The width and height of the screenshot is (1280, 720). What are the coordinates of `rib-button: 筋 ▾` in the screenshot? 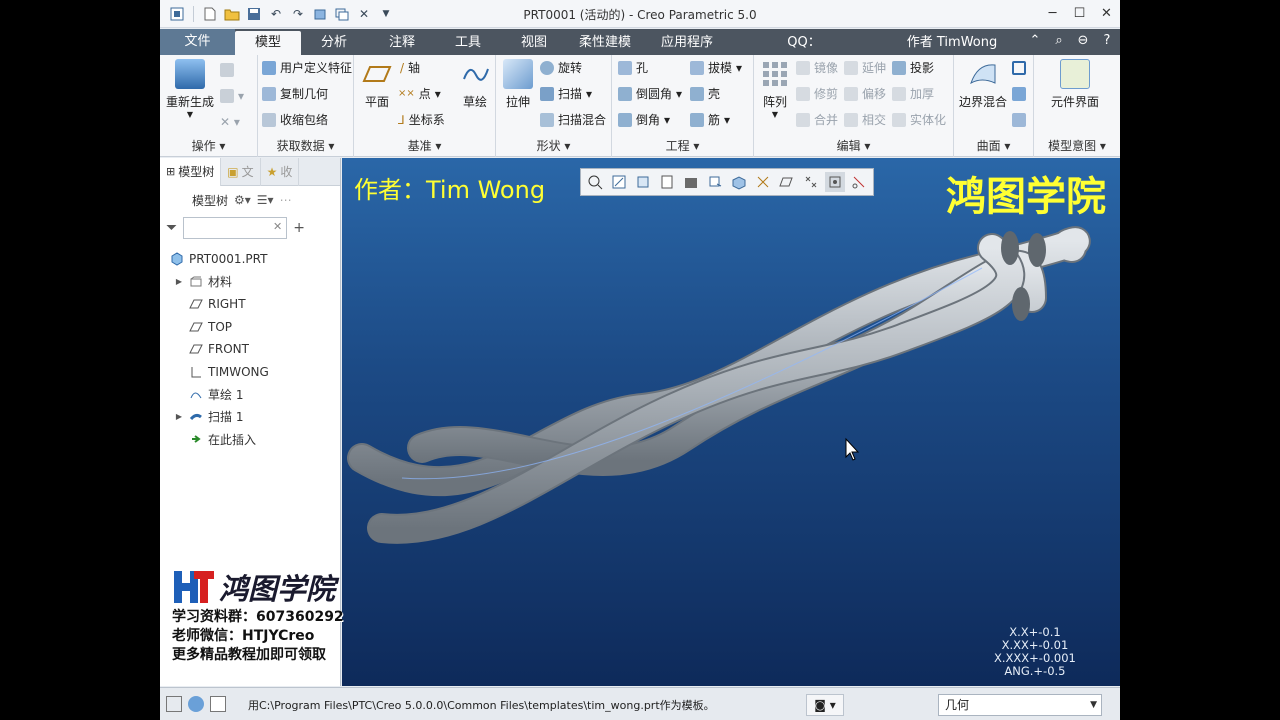 It's located at (710, 120).